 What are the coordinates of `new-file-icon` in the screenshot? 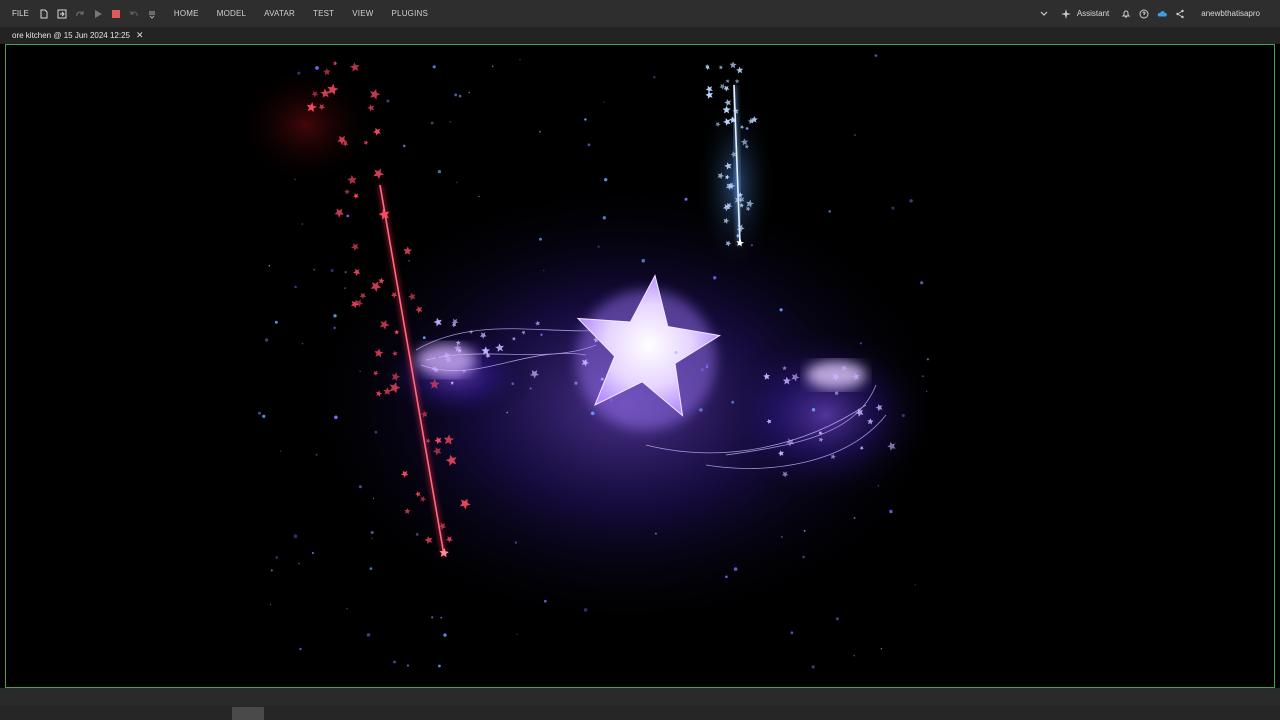 It's located at (44, 14).